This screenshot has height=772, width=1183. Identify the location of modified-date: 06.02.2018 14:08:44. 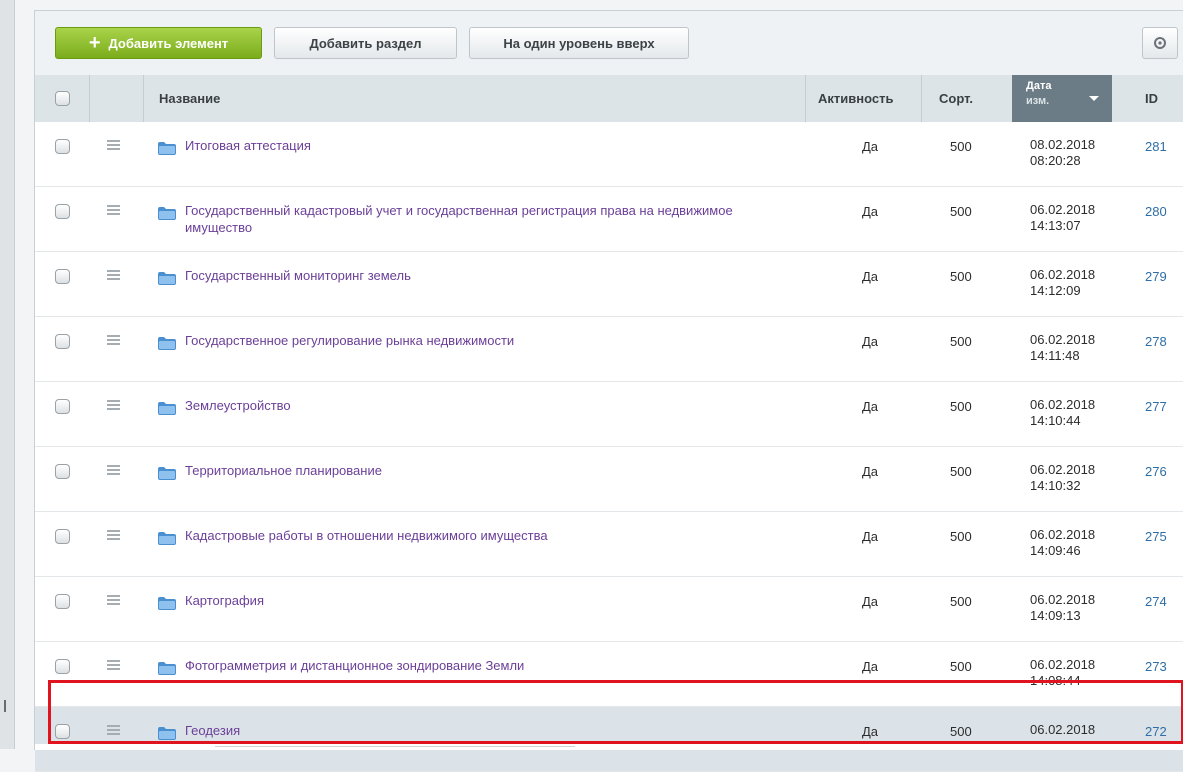
(1062, 673).